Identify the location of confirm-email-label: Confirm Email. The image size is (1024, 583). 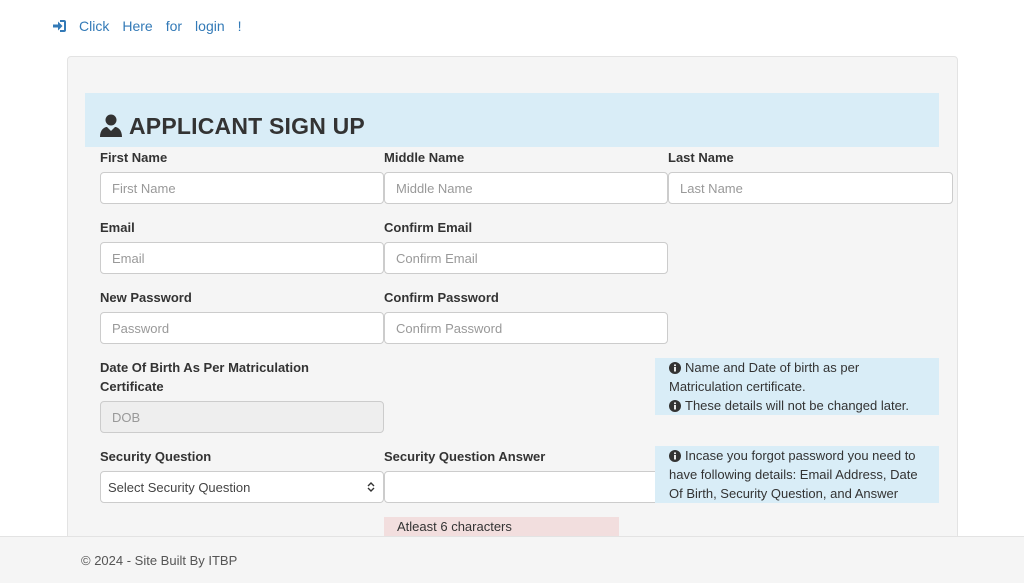
(428, 227).